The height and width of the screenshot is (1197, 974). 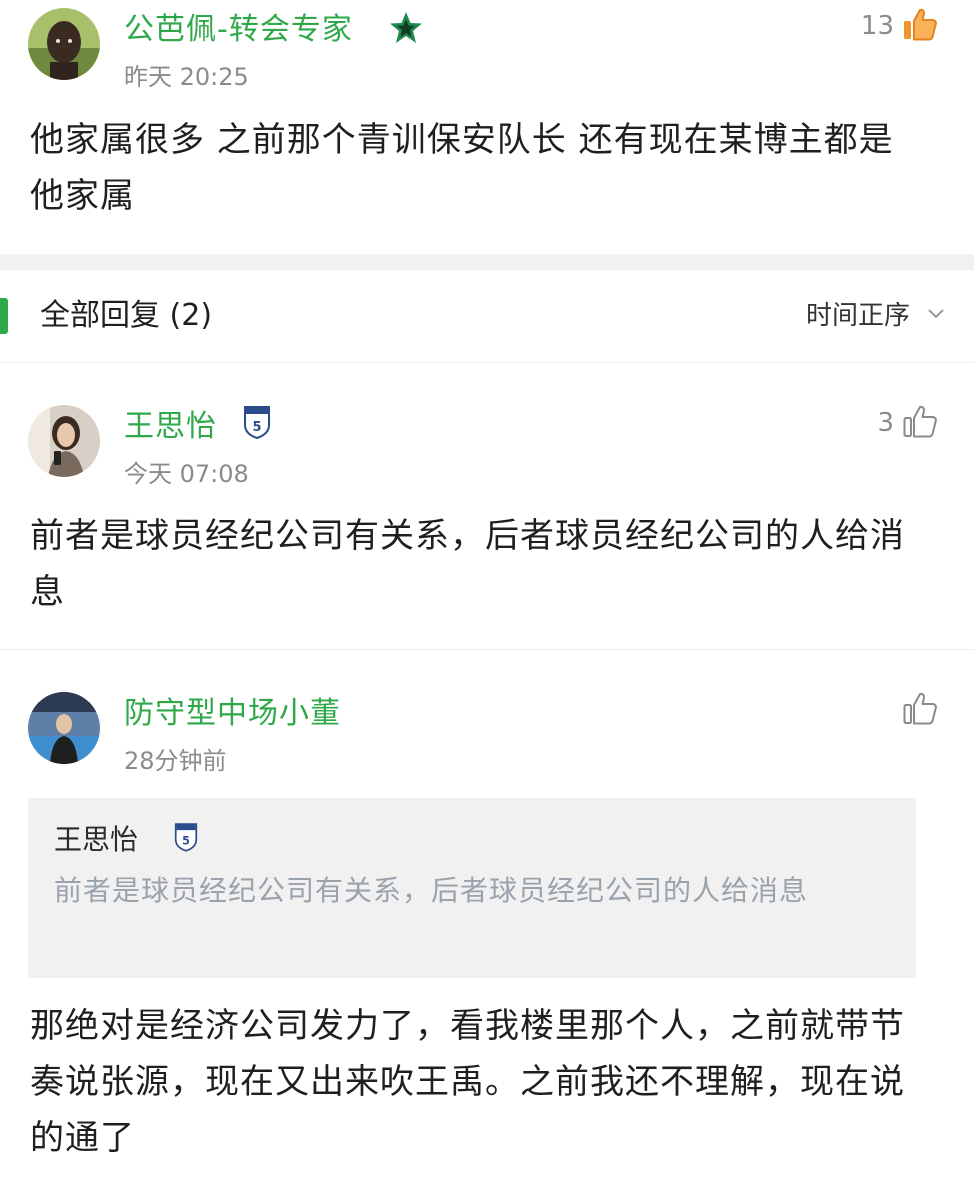 What do you see at coordinates (899, 26) in the screenshot?
I see `like-button: 13` at bounding box center [899, 26].